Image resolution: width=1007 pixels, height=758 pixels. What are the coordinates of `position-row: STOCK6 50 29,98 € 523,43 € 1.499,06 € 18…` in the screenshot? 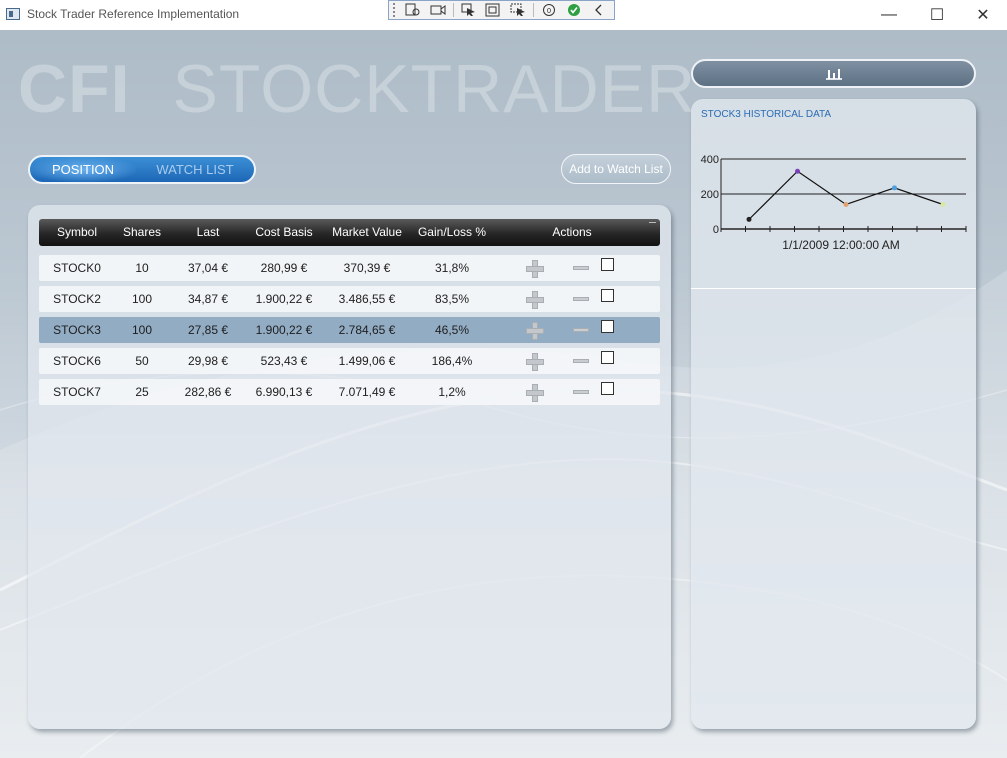 It's located at (349, 361).